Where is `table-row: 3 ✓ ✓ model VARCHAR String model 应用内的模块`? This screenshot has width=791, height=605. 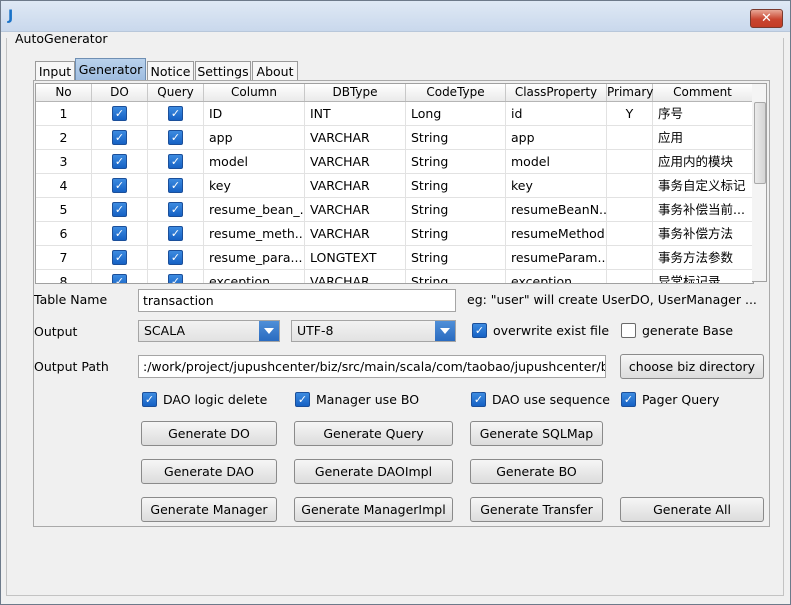
table-row: 3 ✓ ✓ model VARCHAR String model 应用内的模块 is located at coordinates (394, 162).